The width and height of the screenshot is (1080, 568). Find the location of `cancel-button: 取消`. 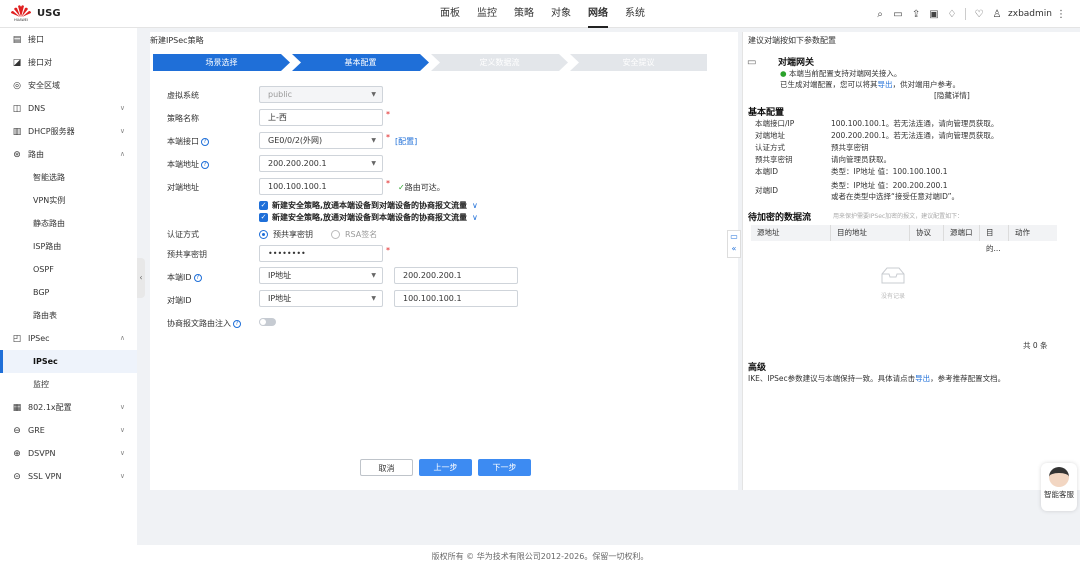

cancel-button: 取消 is located at coordinates (386, 467).